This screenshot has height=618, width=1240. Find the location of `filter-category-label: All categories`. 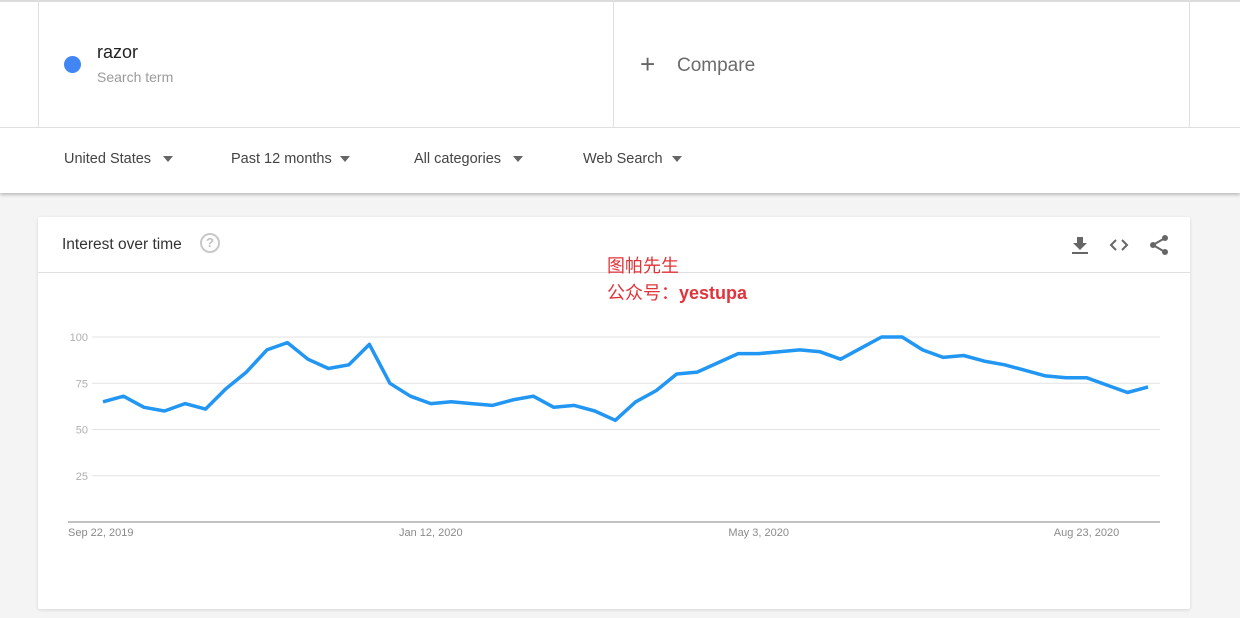

filter-category-label: All categories is located at coordinates (458, 159).